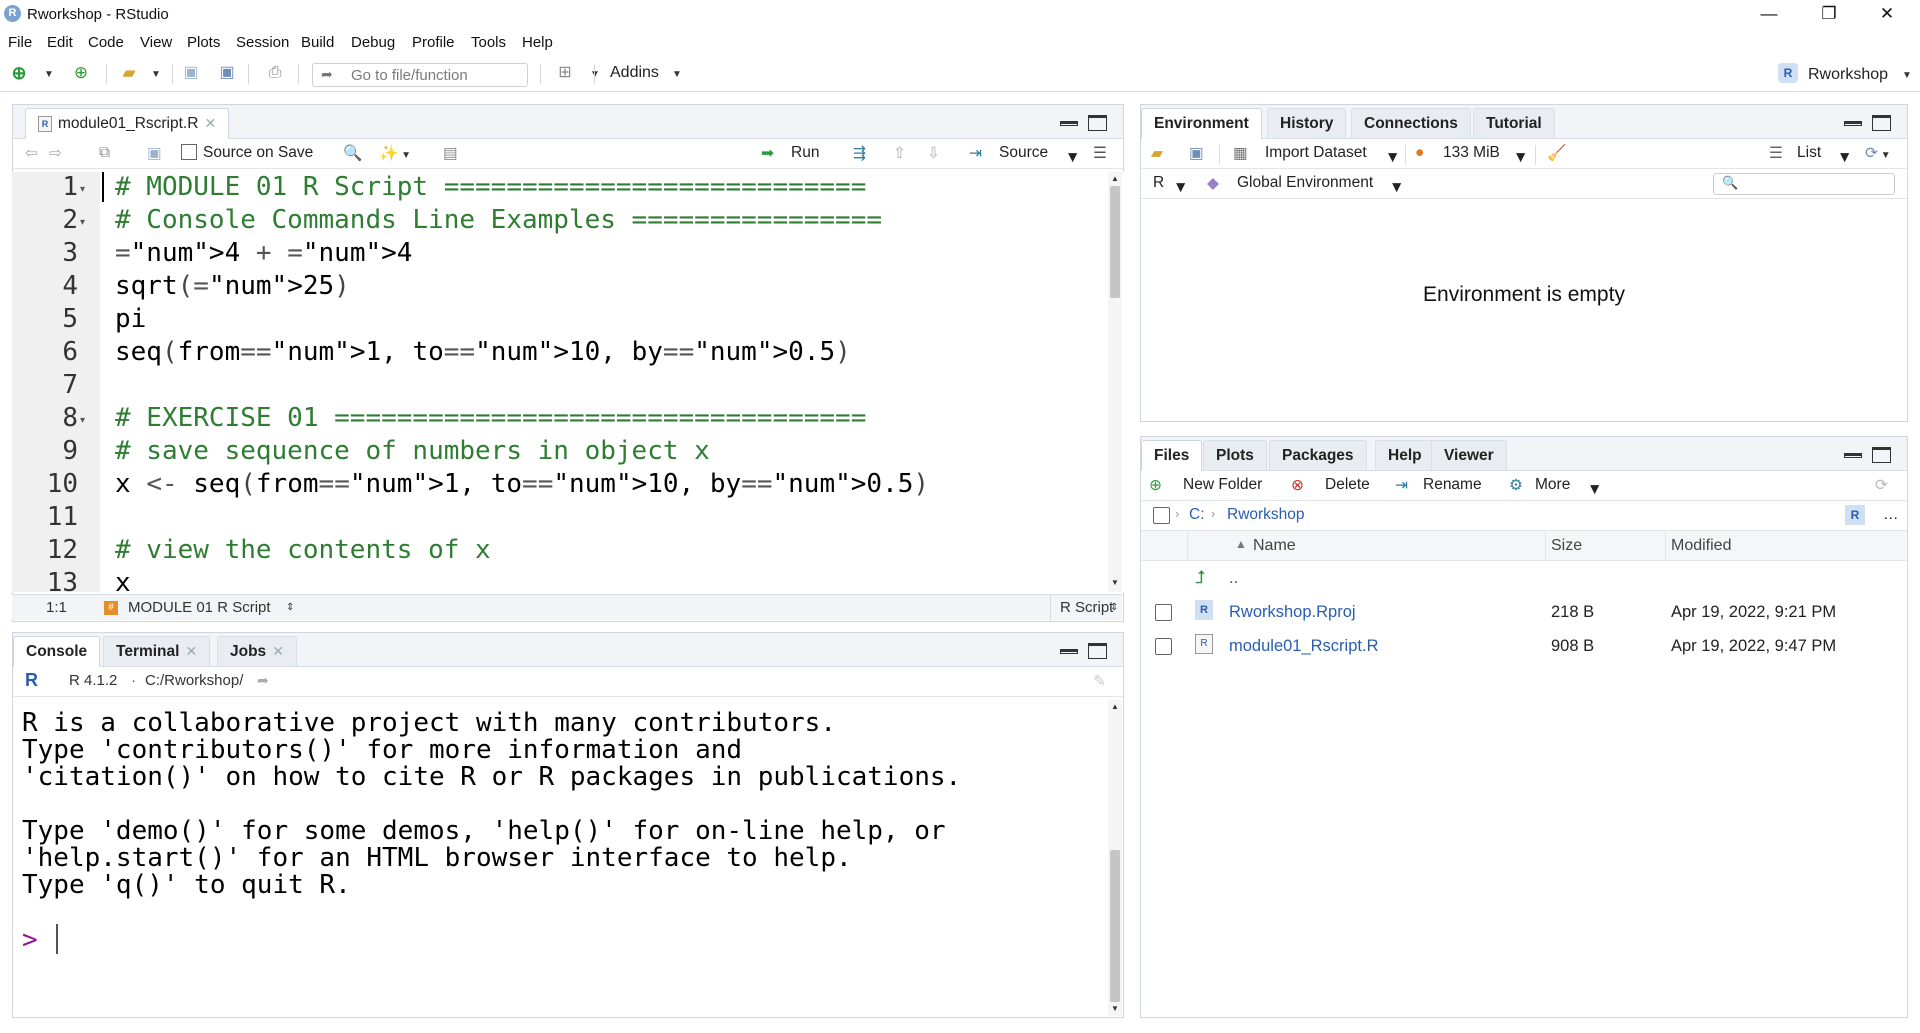 The image size is (1920, 1033). Describe the element at coordinates (1083, 123) in the screenshot. I see `source-pane-minmax` at that location.